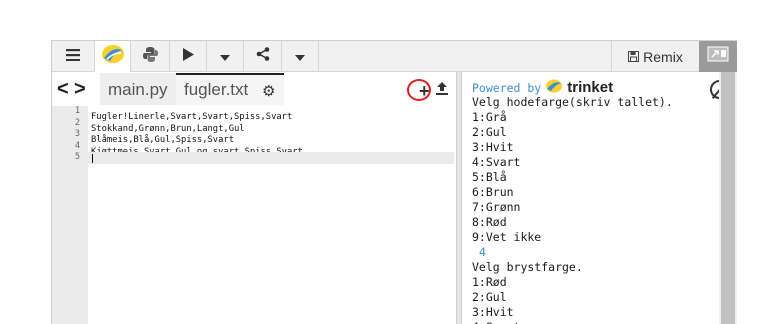  What do you see at coordinates (489, 117) in the screenshot?
I see `console-line: 1:Grå` at bounding box center [489, 117].